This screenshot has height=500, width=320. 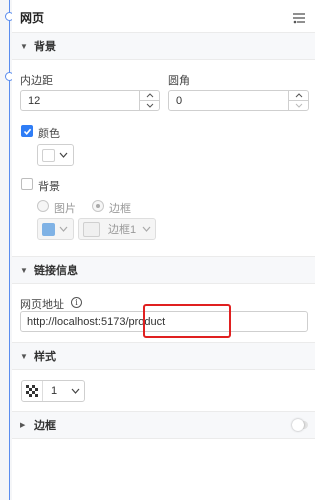 I want to click on section-style-title: 样式, so click(x=45, y=357).